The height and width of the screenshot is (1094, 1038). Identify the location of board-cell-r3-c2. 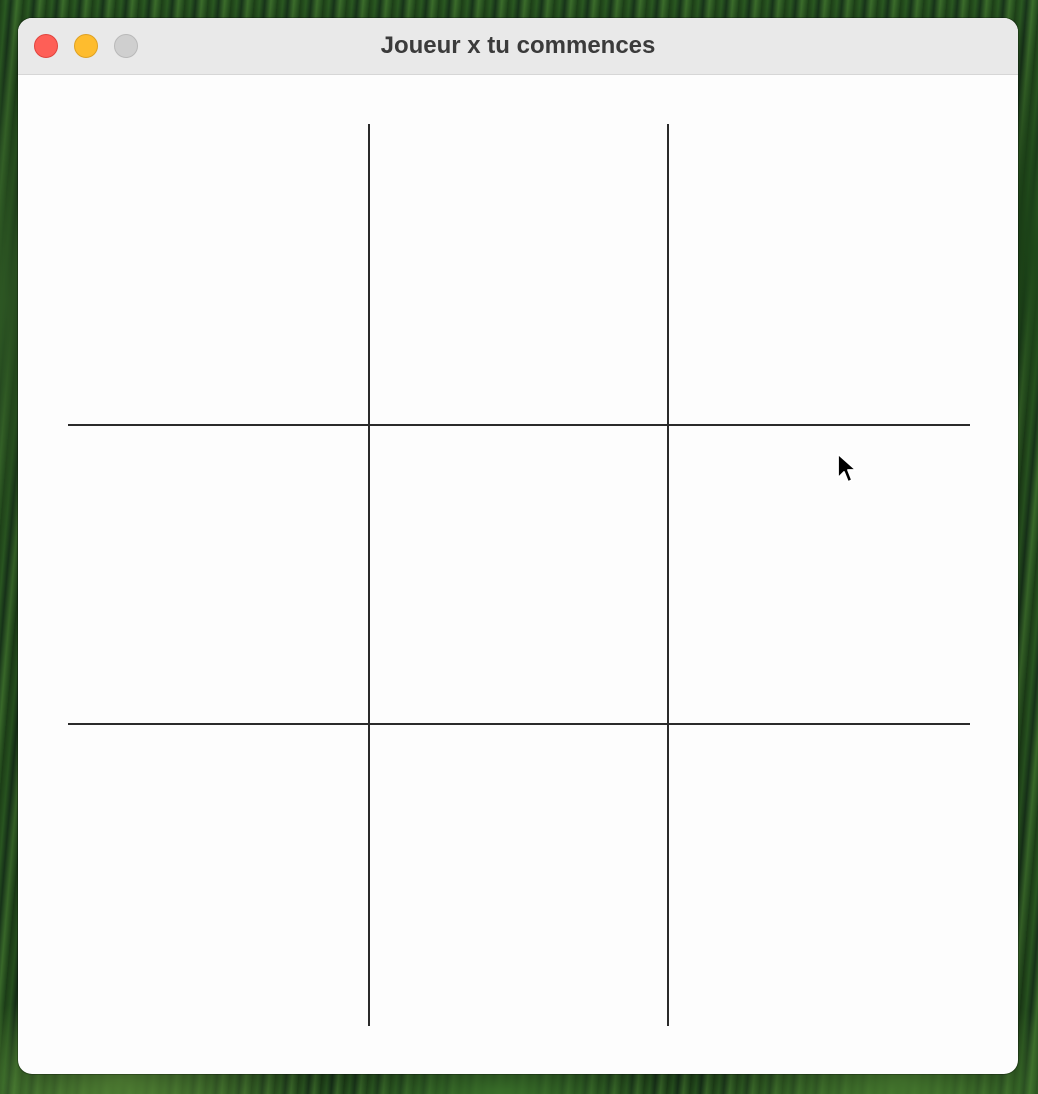
(519, 875).